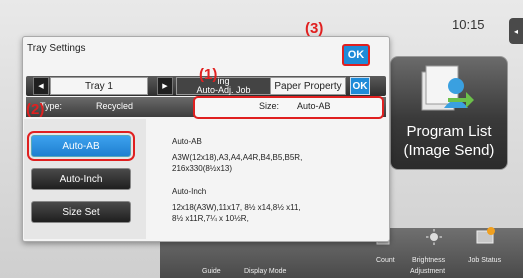  I want to click on side-panel-handle: ◂, so click(516, 31).